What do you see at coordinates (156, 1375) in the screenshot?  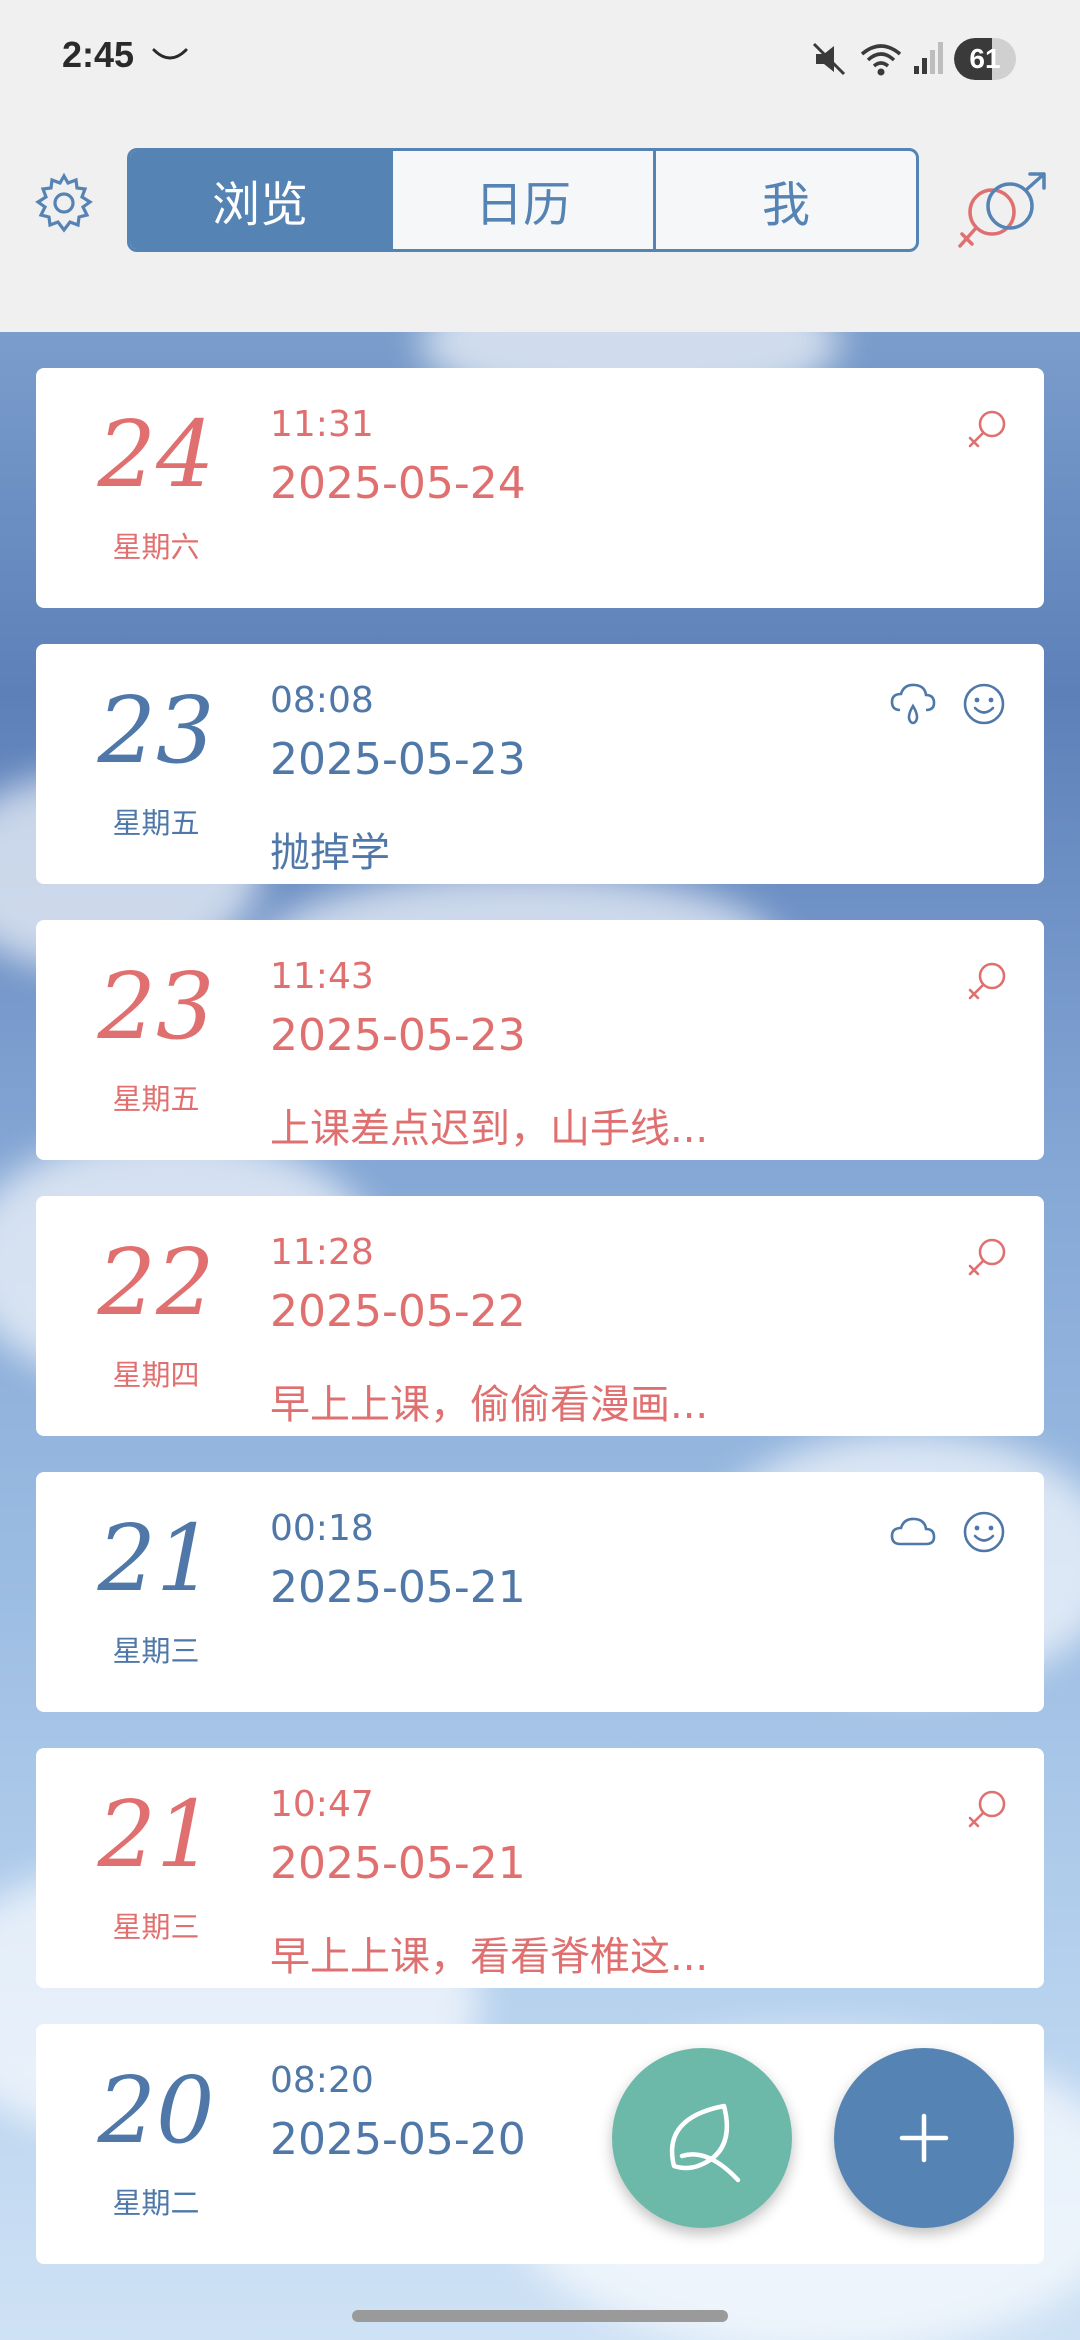 I see `entry-weekday: 星期四` at bounding box center [156, 1375].